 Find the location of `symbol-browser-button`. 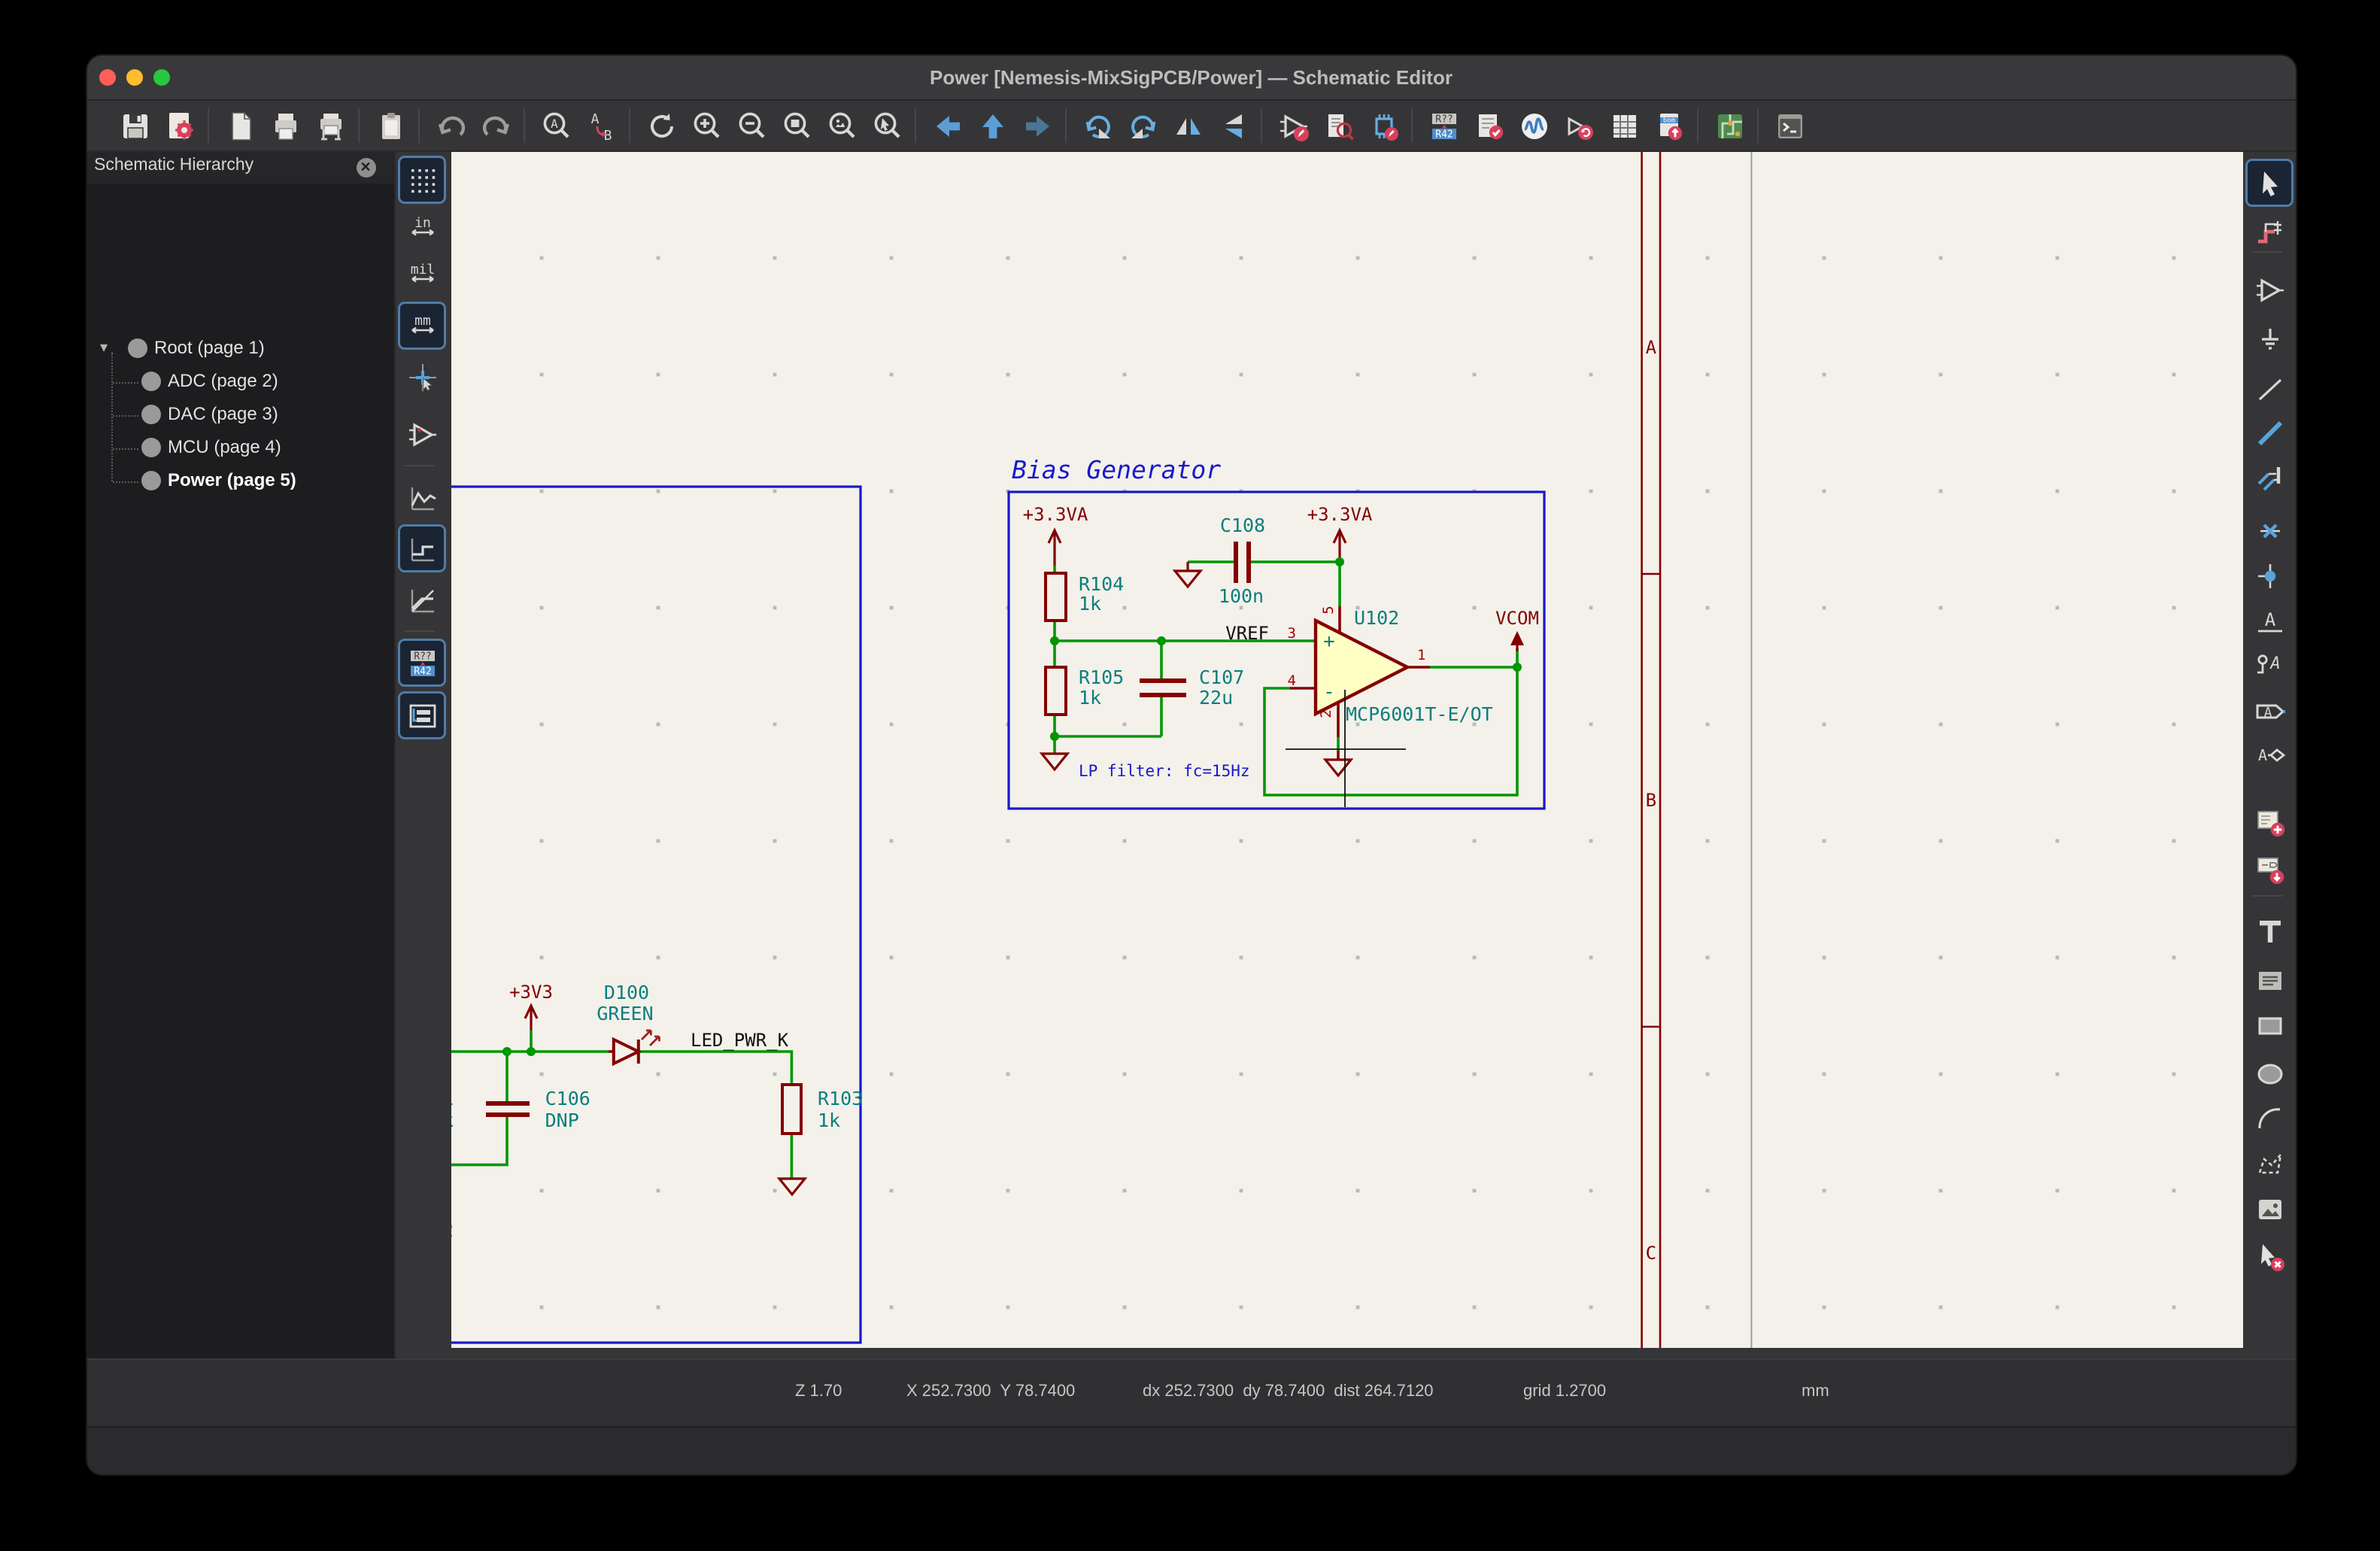

symbol-browser-button is located at coordinates (1338, 126).